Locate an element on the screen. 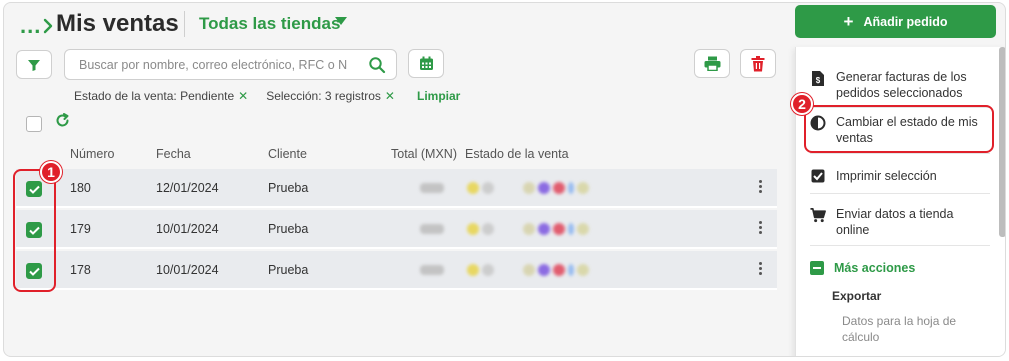 This screenshot has height=361, width=1009. cell-numero: 180 is located at coordinates (80, 188).